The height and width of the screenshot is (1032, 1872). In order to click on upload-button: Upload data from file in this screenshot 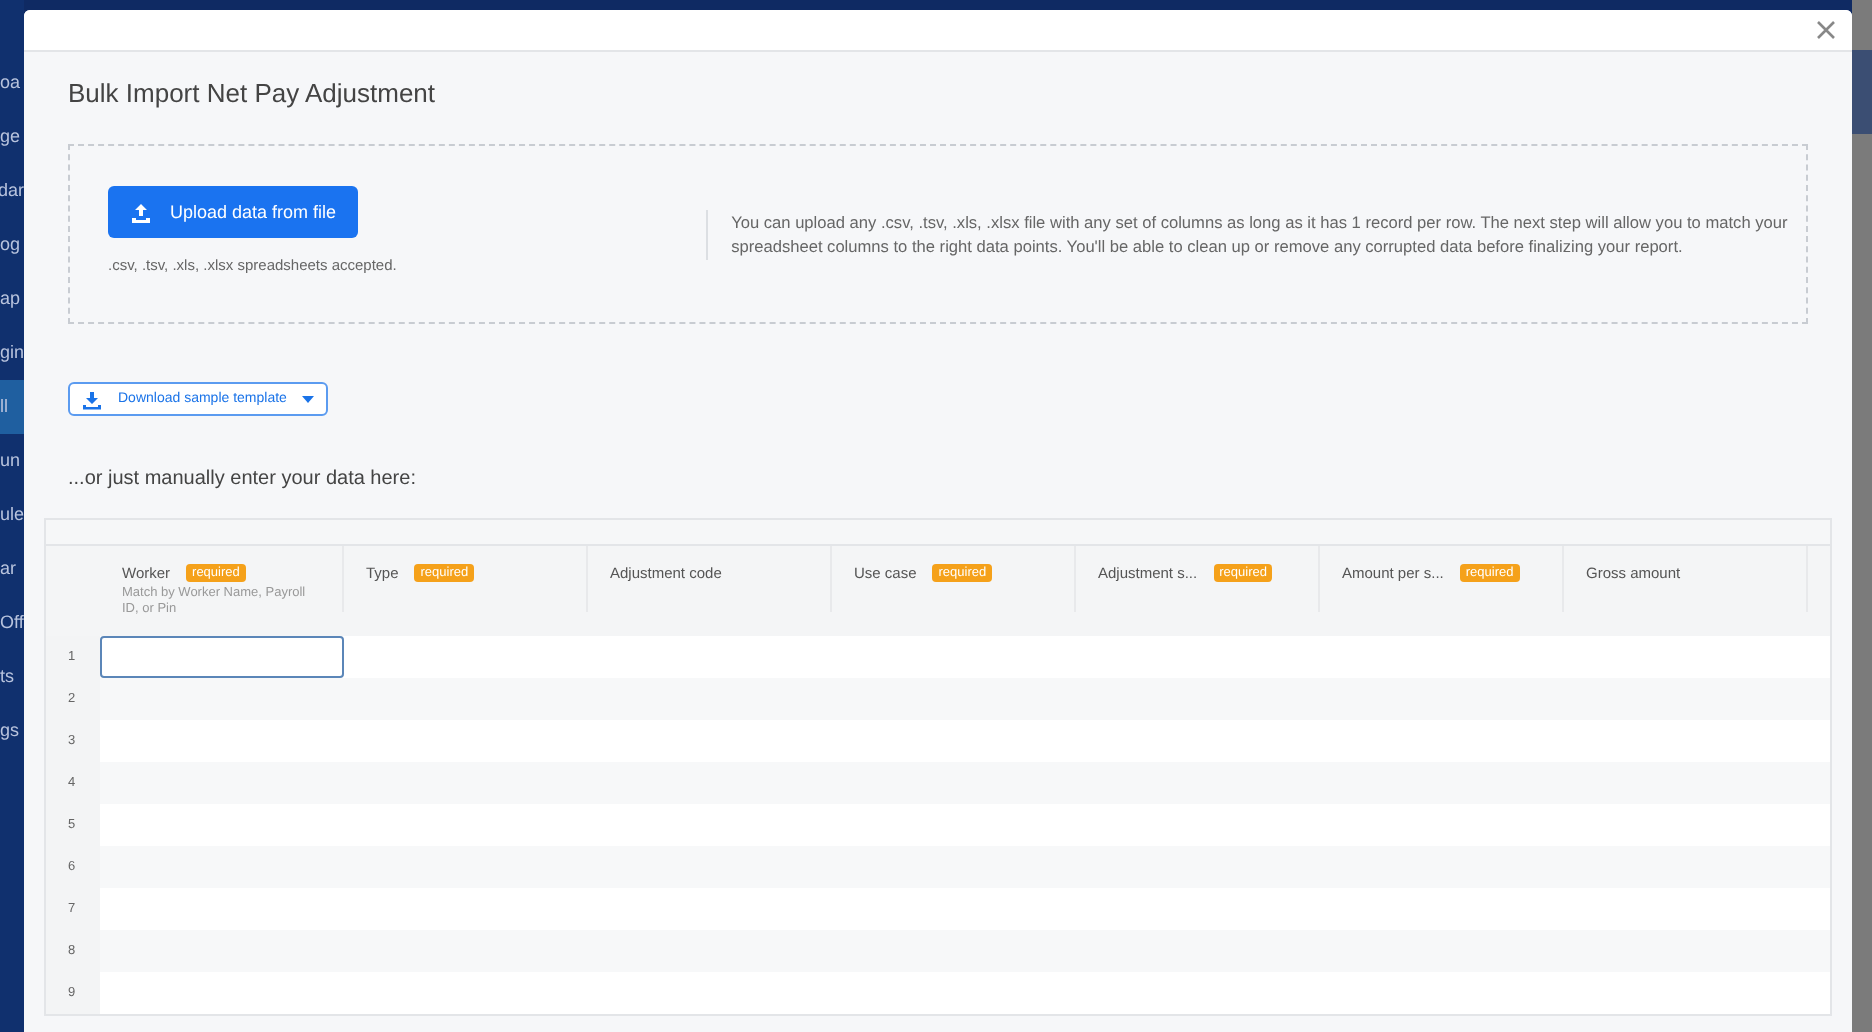, I will do `click(233, 212)`.